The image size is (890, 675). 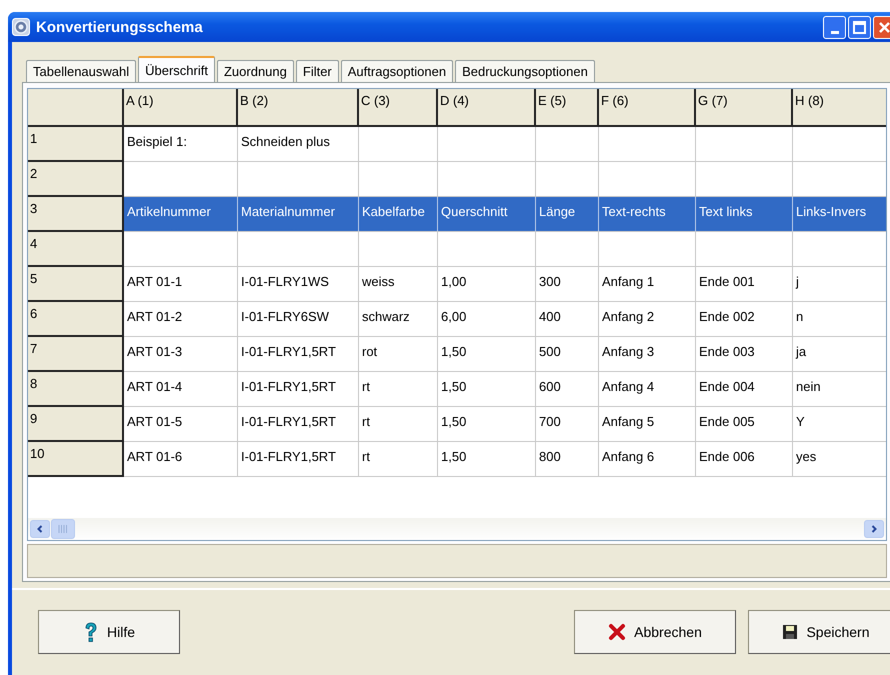 I want to click on table-cell: 500, so click(x=567, y=354).